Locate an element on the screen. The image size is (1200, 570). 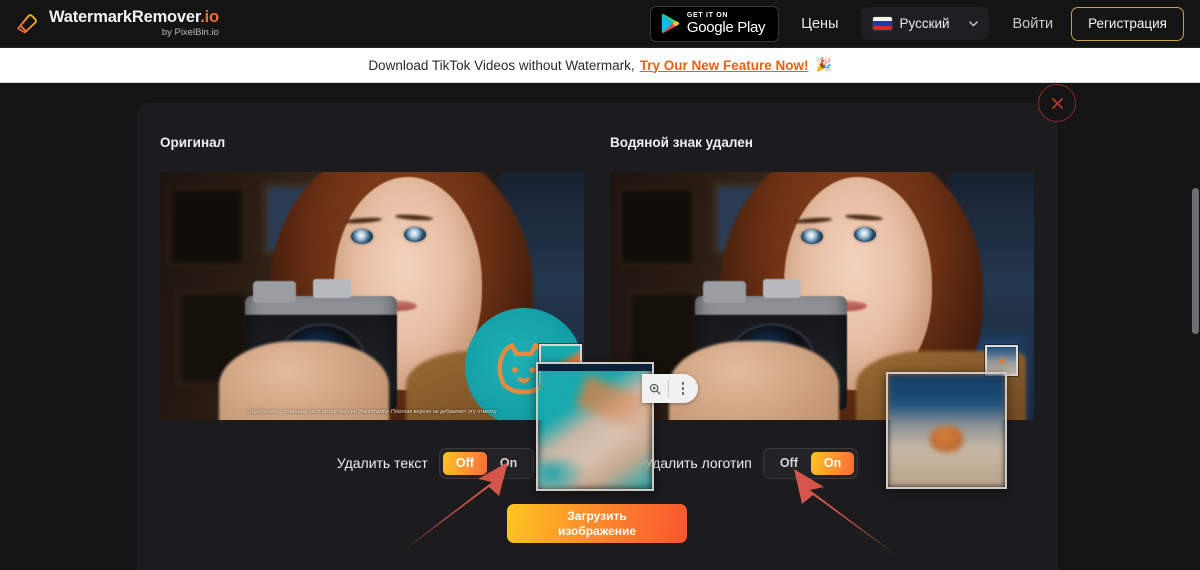
control-remove-text: Удалить текст Off On is located at coordinates (435, 463).